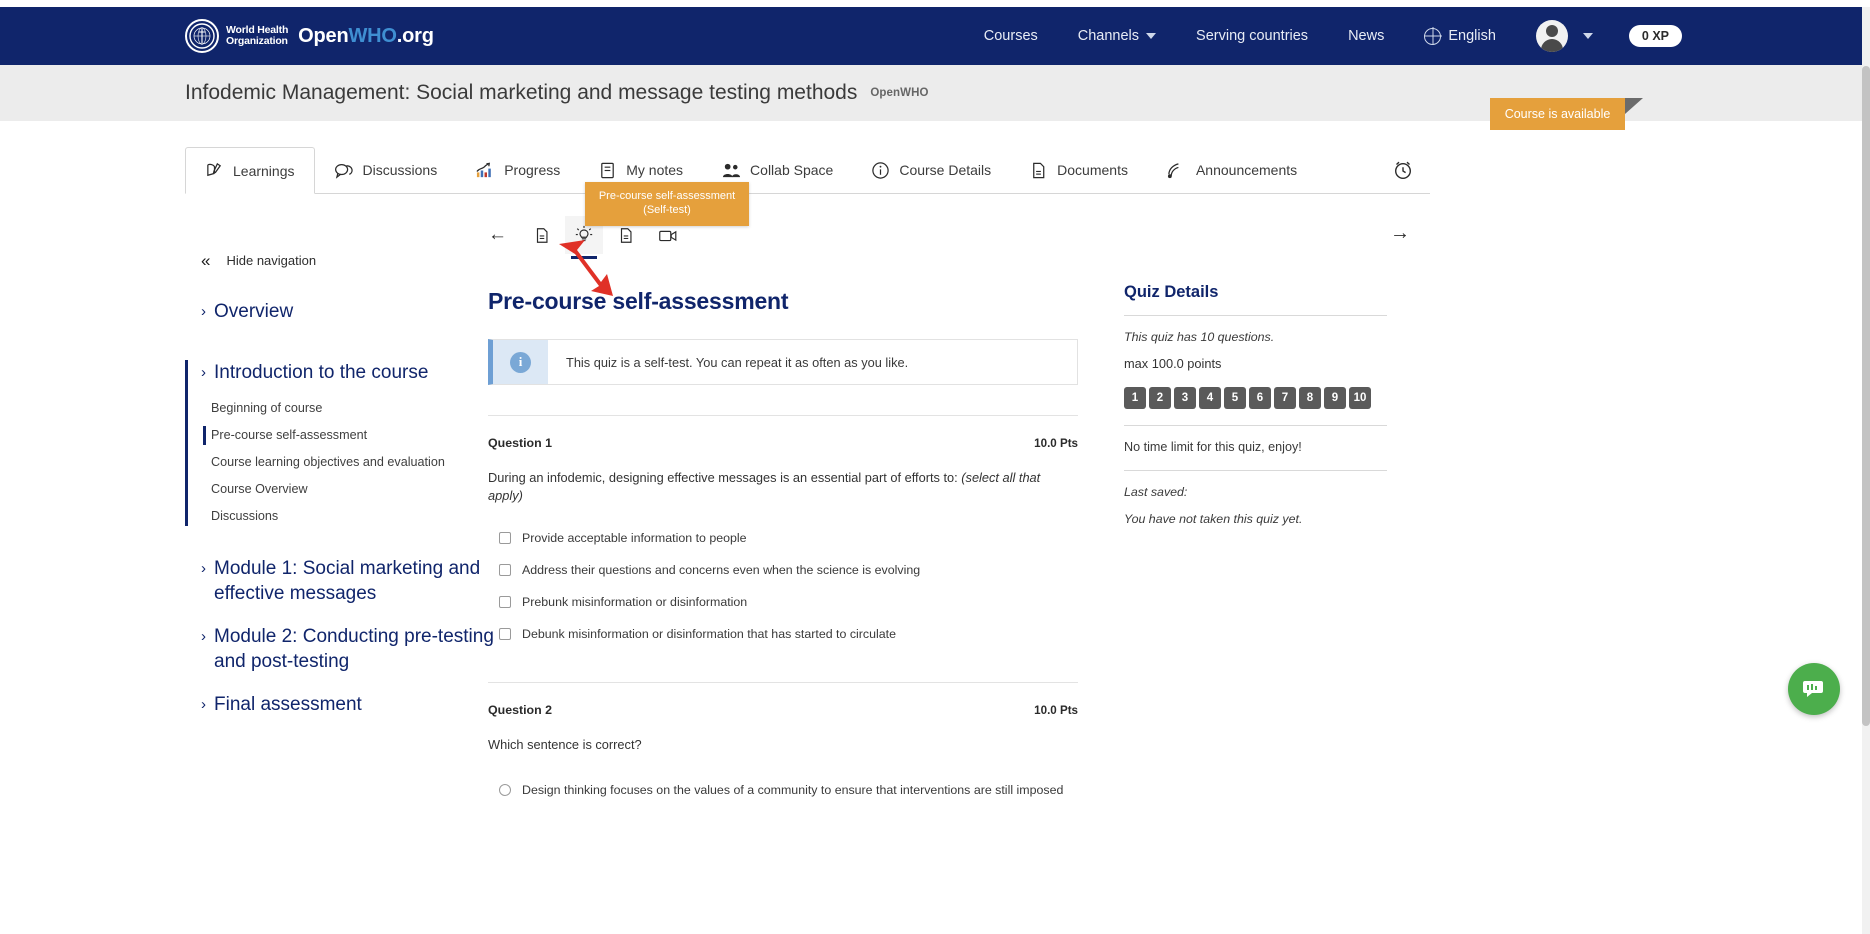 Image resolution: width=1870 pixels, height=934 pixels. Describe the element at coordinates (214, 169) in the screenshot. I see `learnings-icon` at that location.